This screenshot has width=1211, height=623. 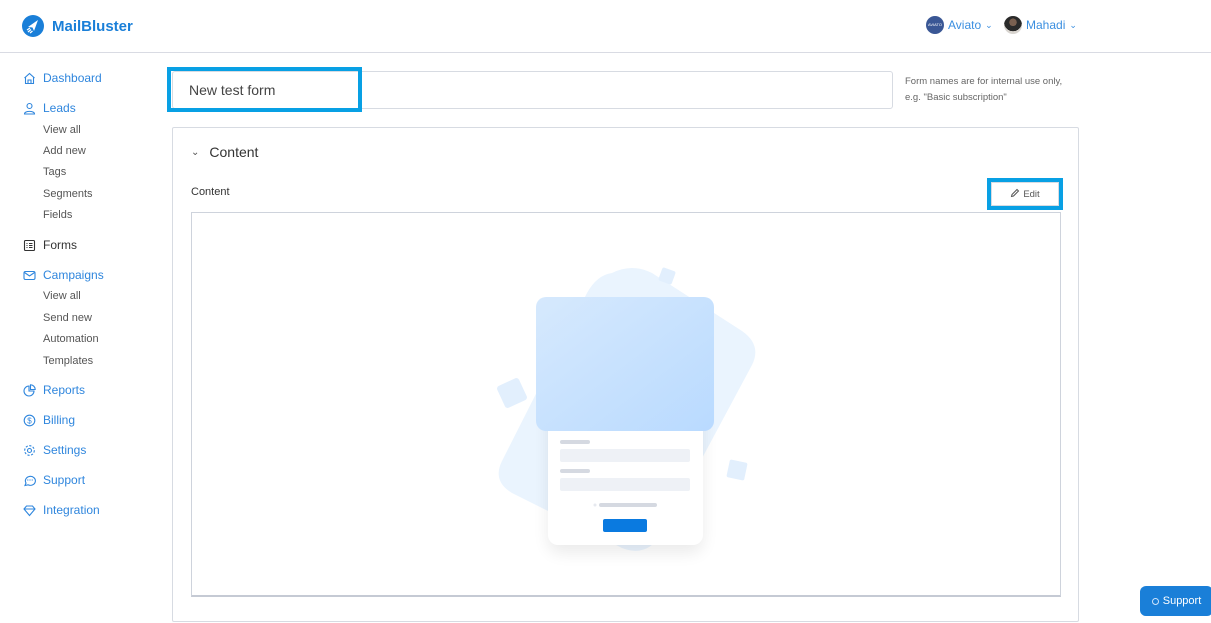 What do you see at coordinates (965, 25) in the screenshot?
I see `workspace-name: Aviato` at bounding box center [965, 25].